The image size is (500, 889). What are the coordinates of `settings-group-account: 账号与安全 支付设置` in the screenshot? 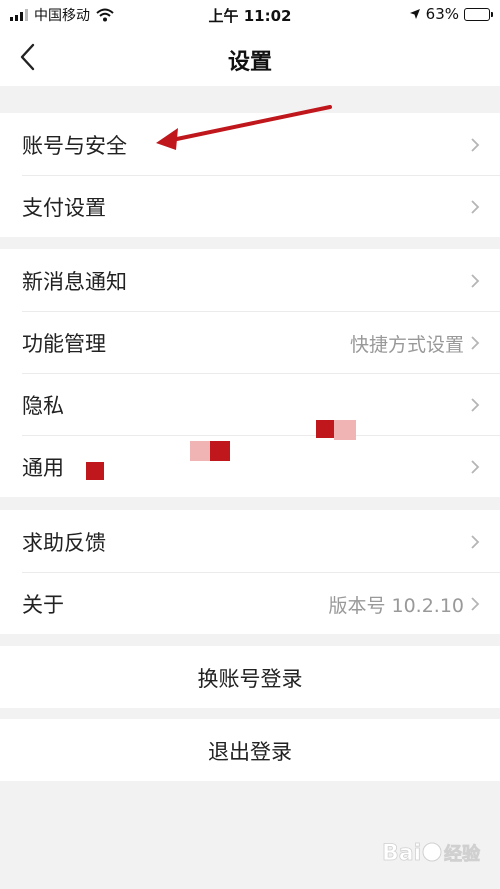 It's located at (250, 175).